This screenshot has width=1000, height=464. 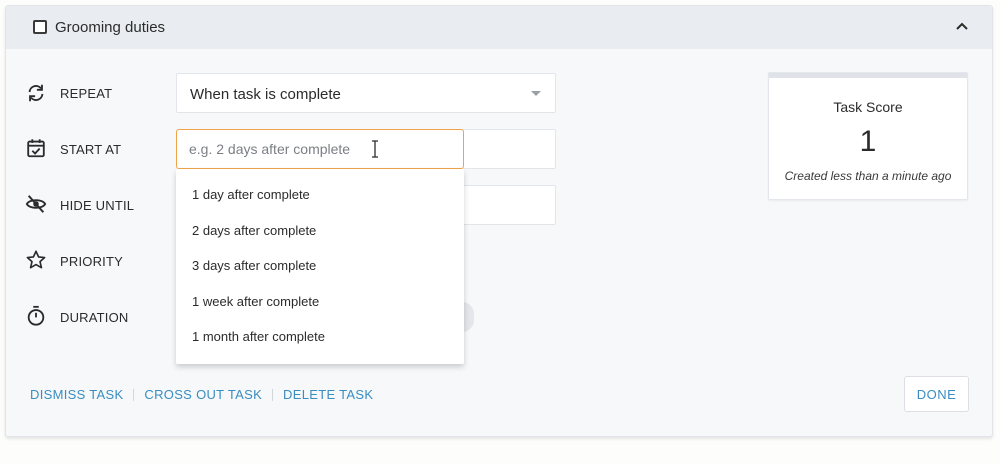 I want to click on score-value: 1, so click(x=868, y=141).